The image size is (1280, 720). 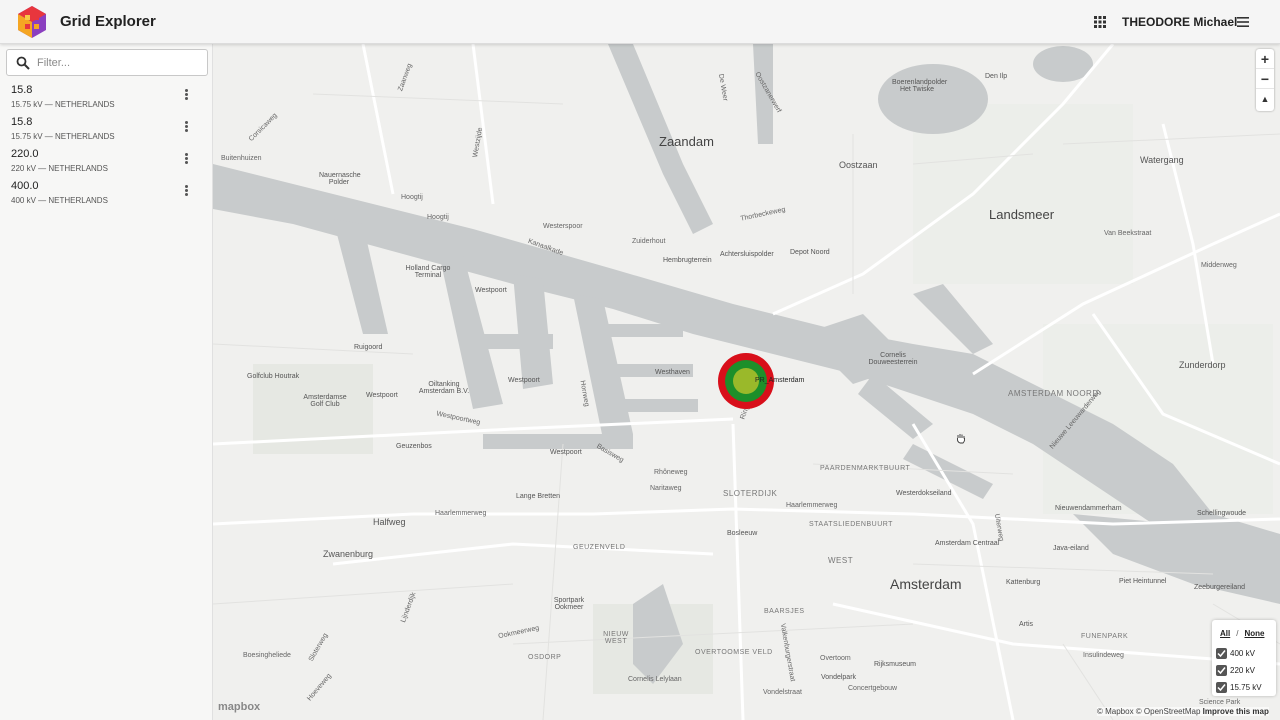 I want to click on list-item: 220.0 220 kV — NETHERLANDS, so click(x=106, y=164).